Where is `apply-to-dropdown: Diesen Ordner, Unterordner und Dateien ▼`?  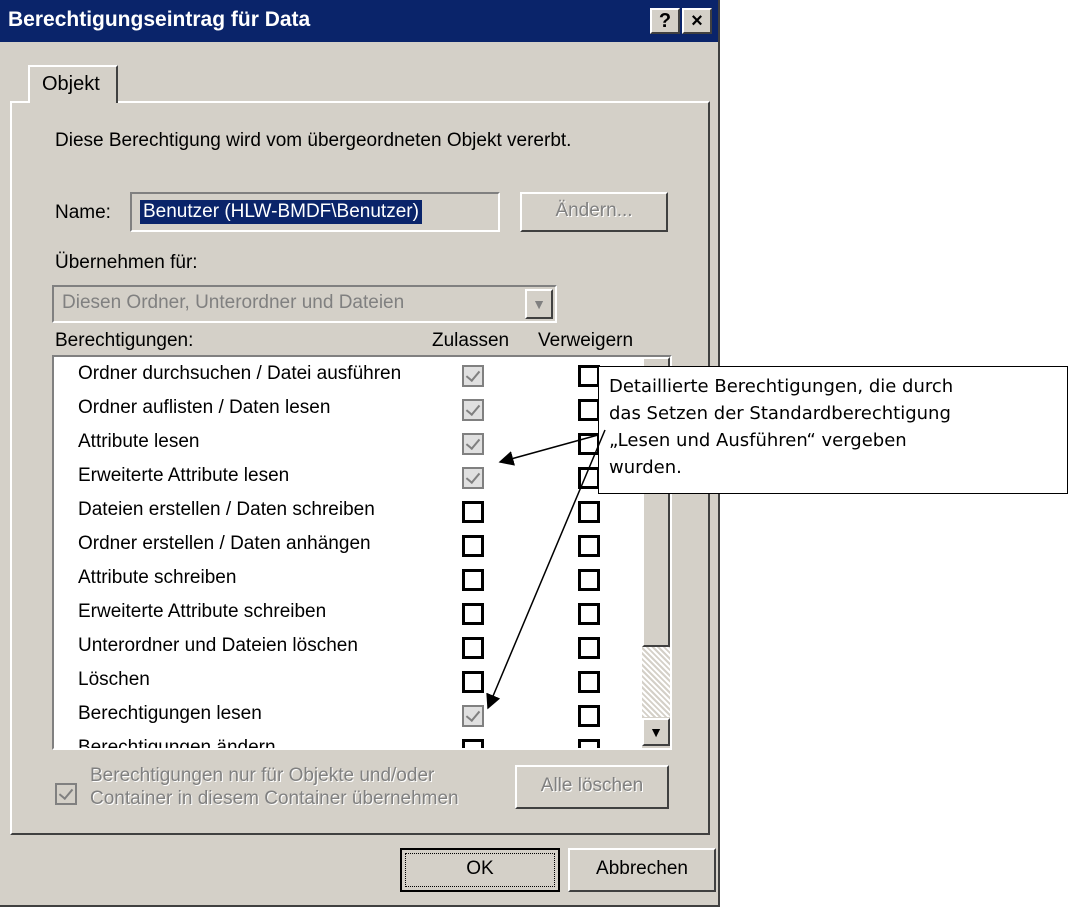
apply-to-dropdown: Diesen Ordner, Unterordner und Dateien ▼ is located at coordinates (304, 304).